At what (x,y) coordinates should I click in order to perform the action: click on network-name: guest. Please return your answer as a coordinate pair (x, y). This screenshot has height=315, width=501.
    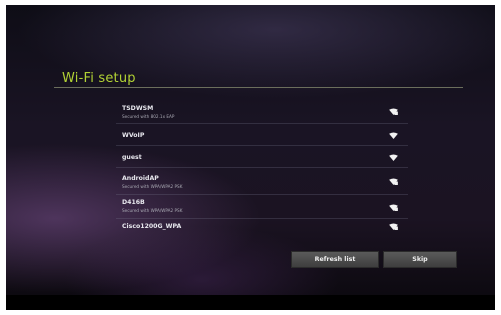
    Looking at the image, I should click on (132, 157).